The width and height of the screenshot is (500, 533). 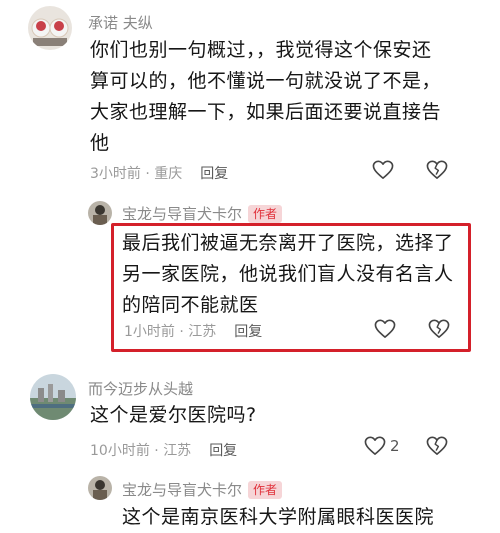 What do you see at coordinates (120, 451) in the screenshot?
I see `comment-time: 10小时前` at bounding box center [120, 451].